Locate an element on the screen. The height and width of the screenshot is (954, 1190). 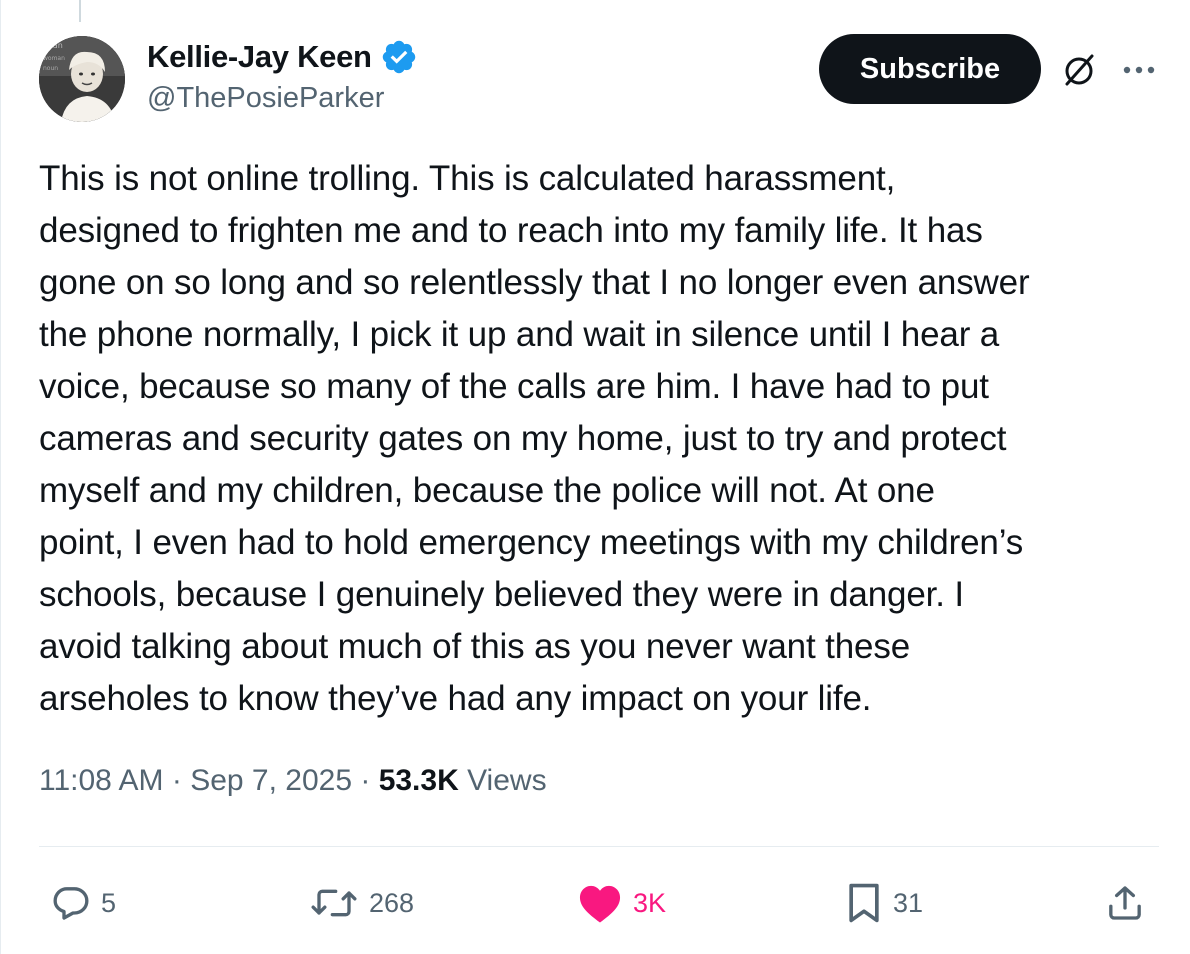
bookmark-button: 31 is located at coordinates (884, 903).